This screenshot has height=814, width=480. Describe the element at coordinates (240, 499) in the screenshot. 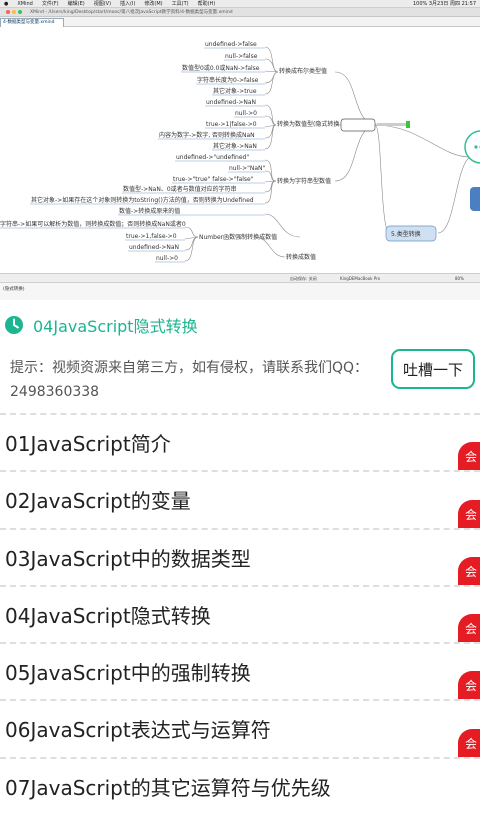

I see `lesson-item: 02JavaScript的变量 会` at that location.